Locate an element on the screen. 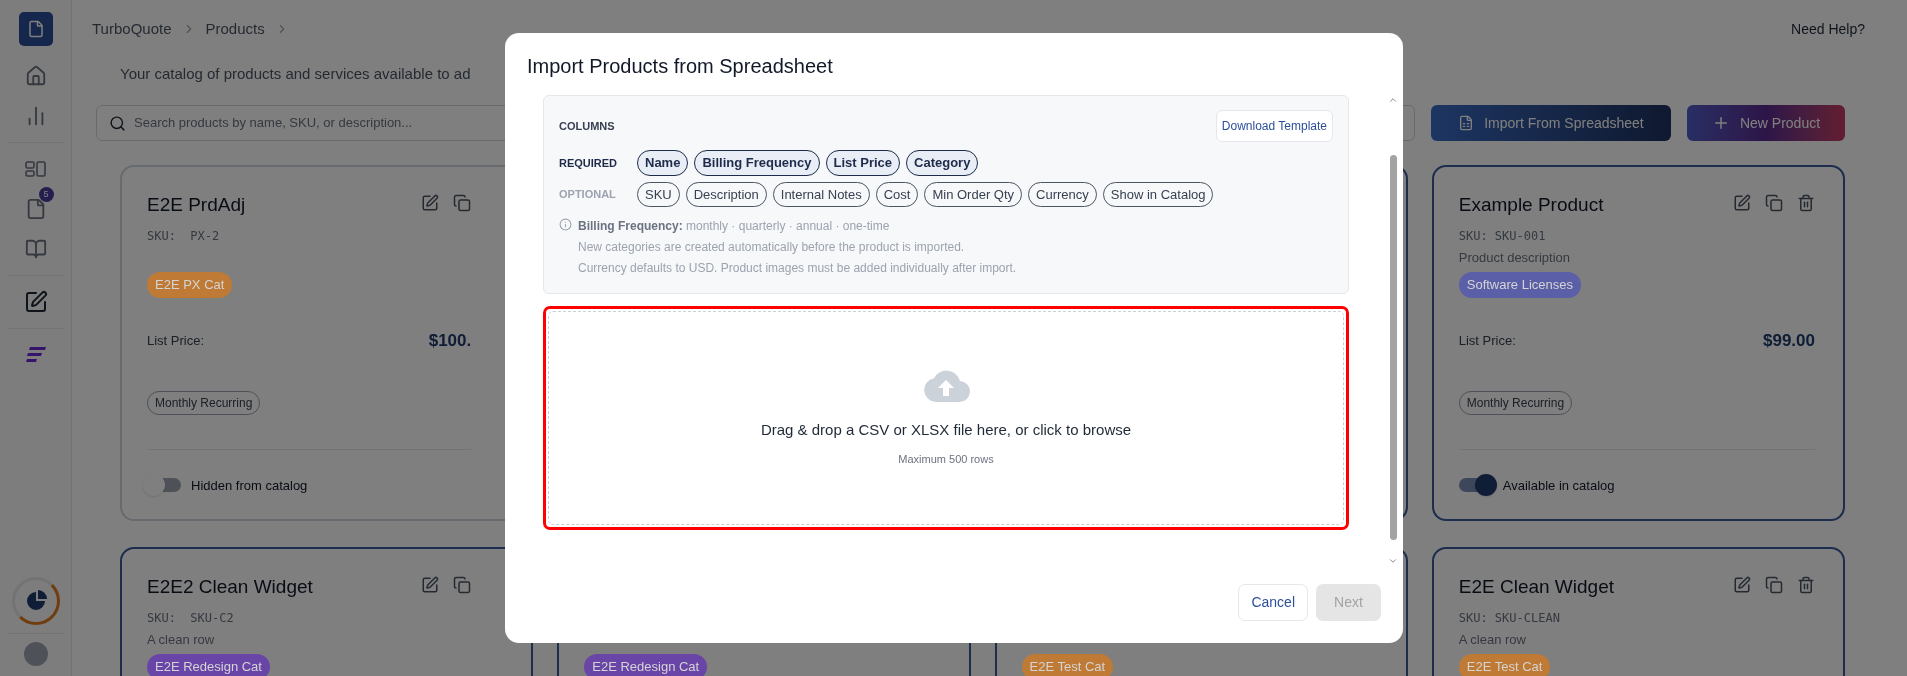  optional-label: OPTIONAL is located at coordinates (588, 194).